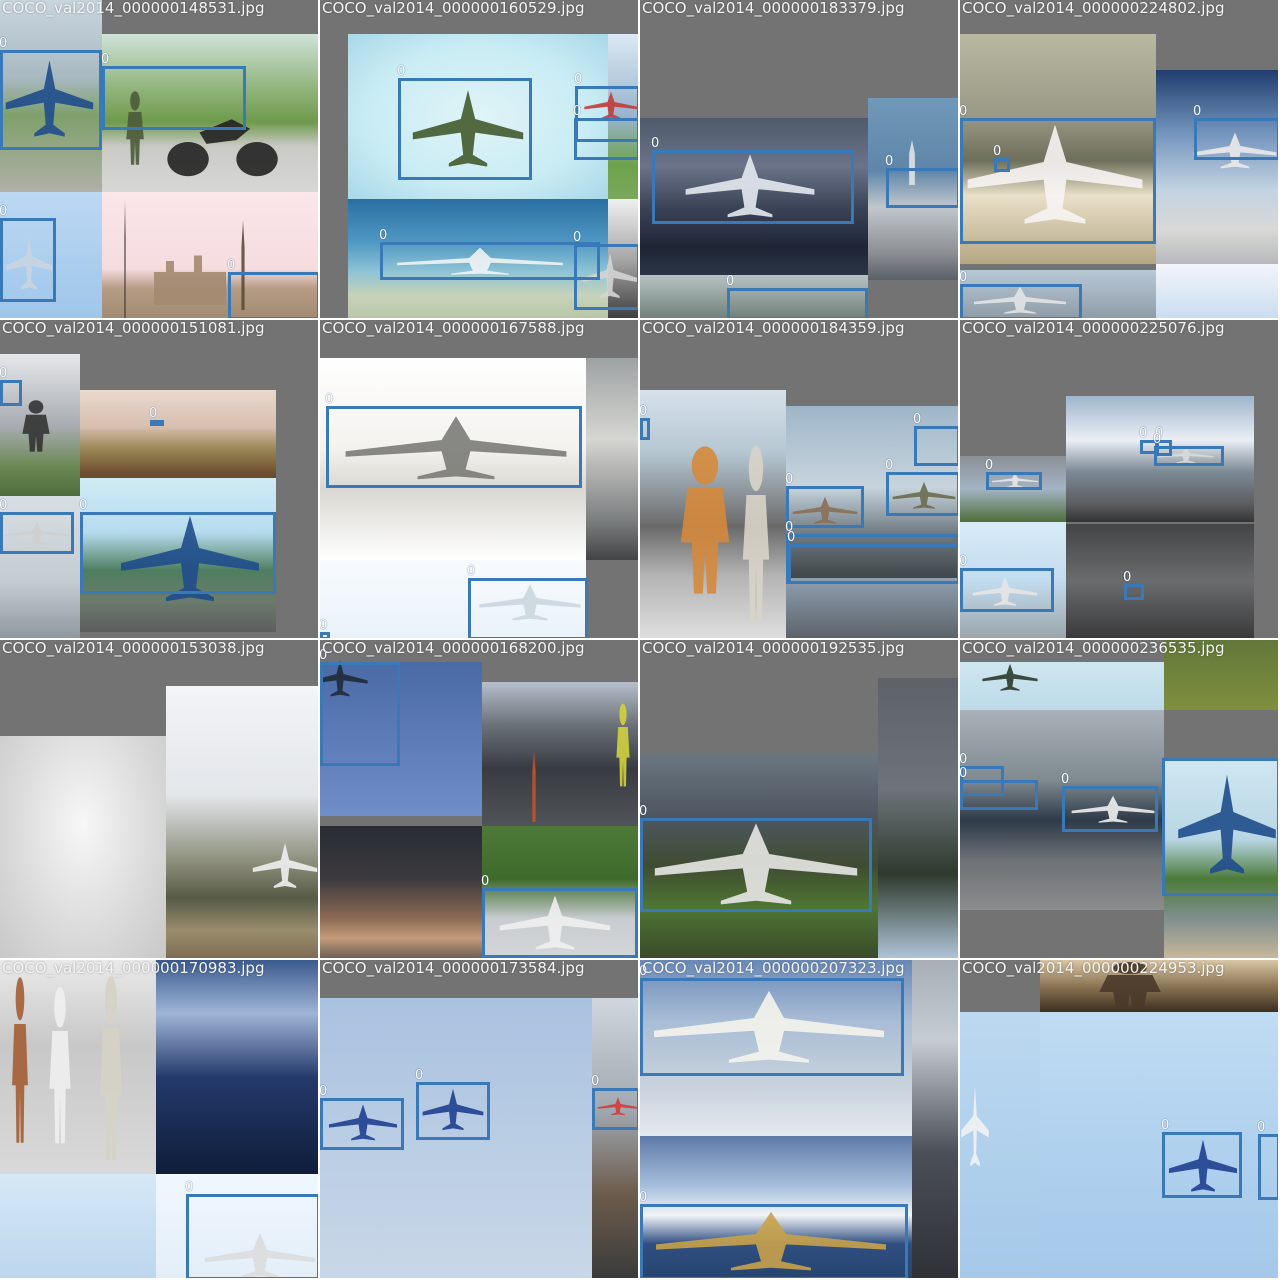 This screenshot has height=1280, width=1280. I want to click on mosaic-tile: 0 0 0 COCO_val2014_000000173584.jpg, so click(480, 1120).